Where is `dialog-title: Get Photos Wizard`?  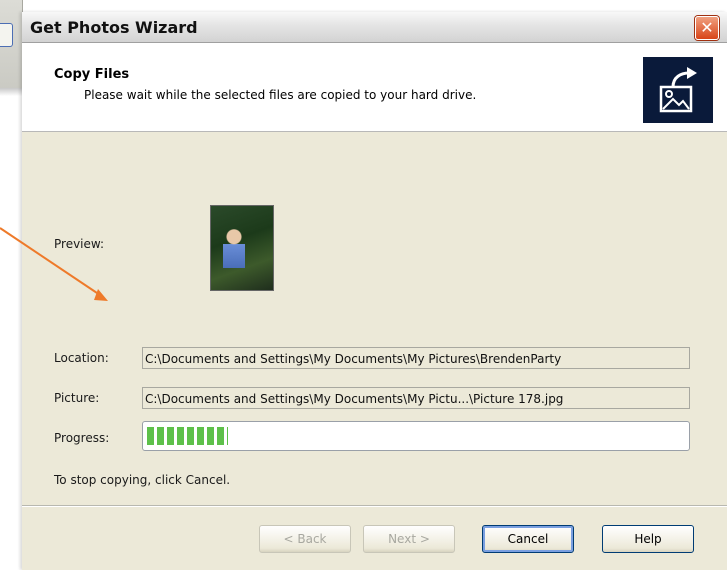 dialog-title: Get Photos Wizard is located at coordinates (114, 27).